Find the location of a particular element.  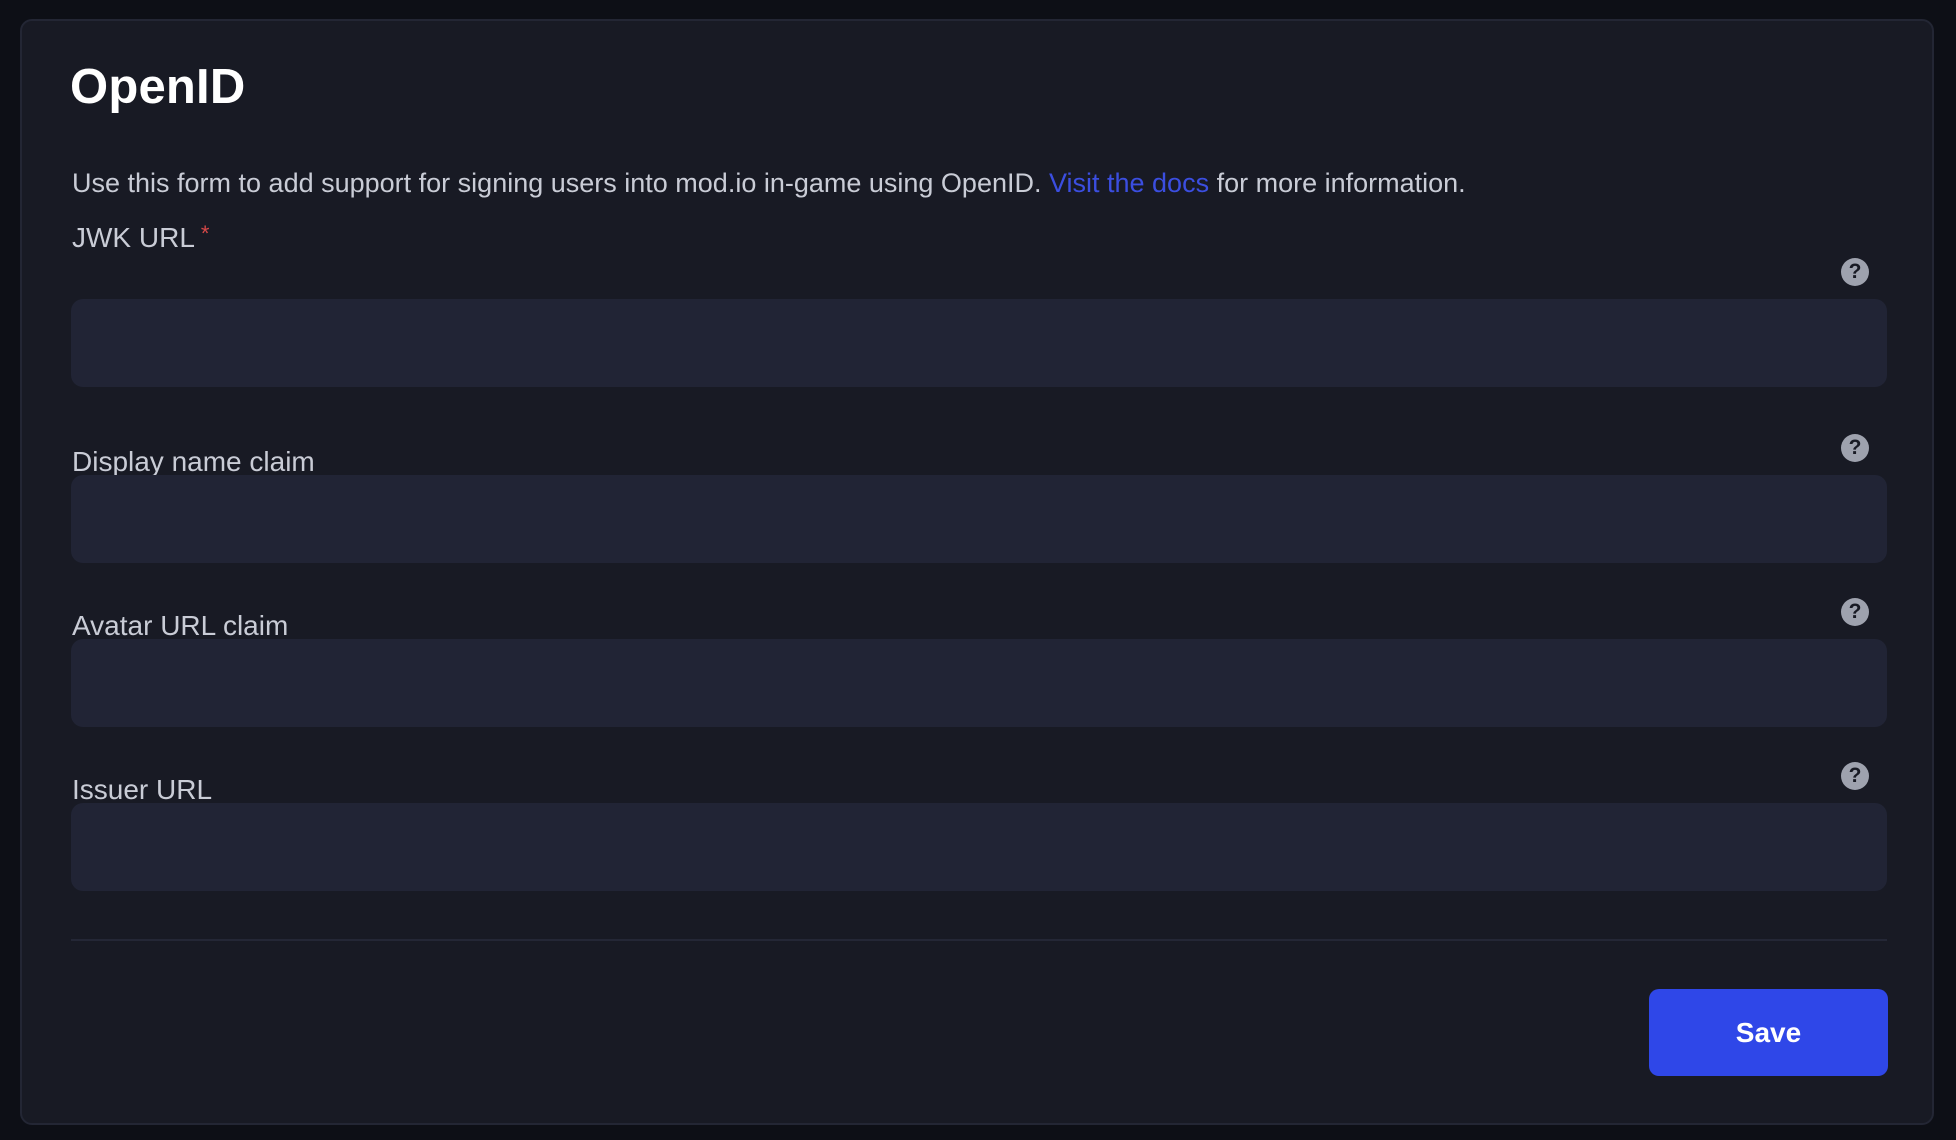

jwk-url-label: JWK URL * is located at coordinates (140, 237).